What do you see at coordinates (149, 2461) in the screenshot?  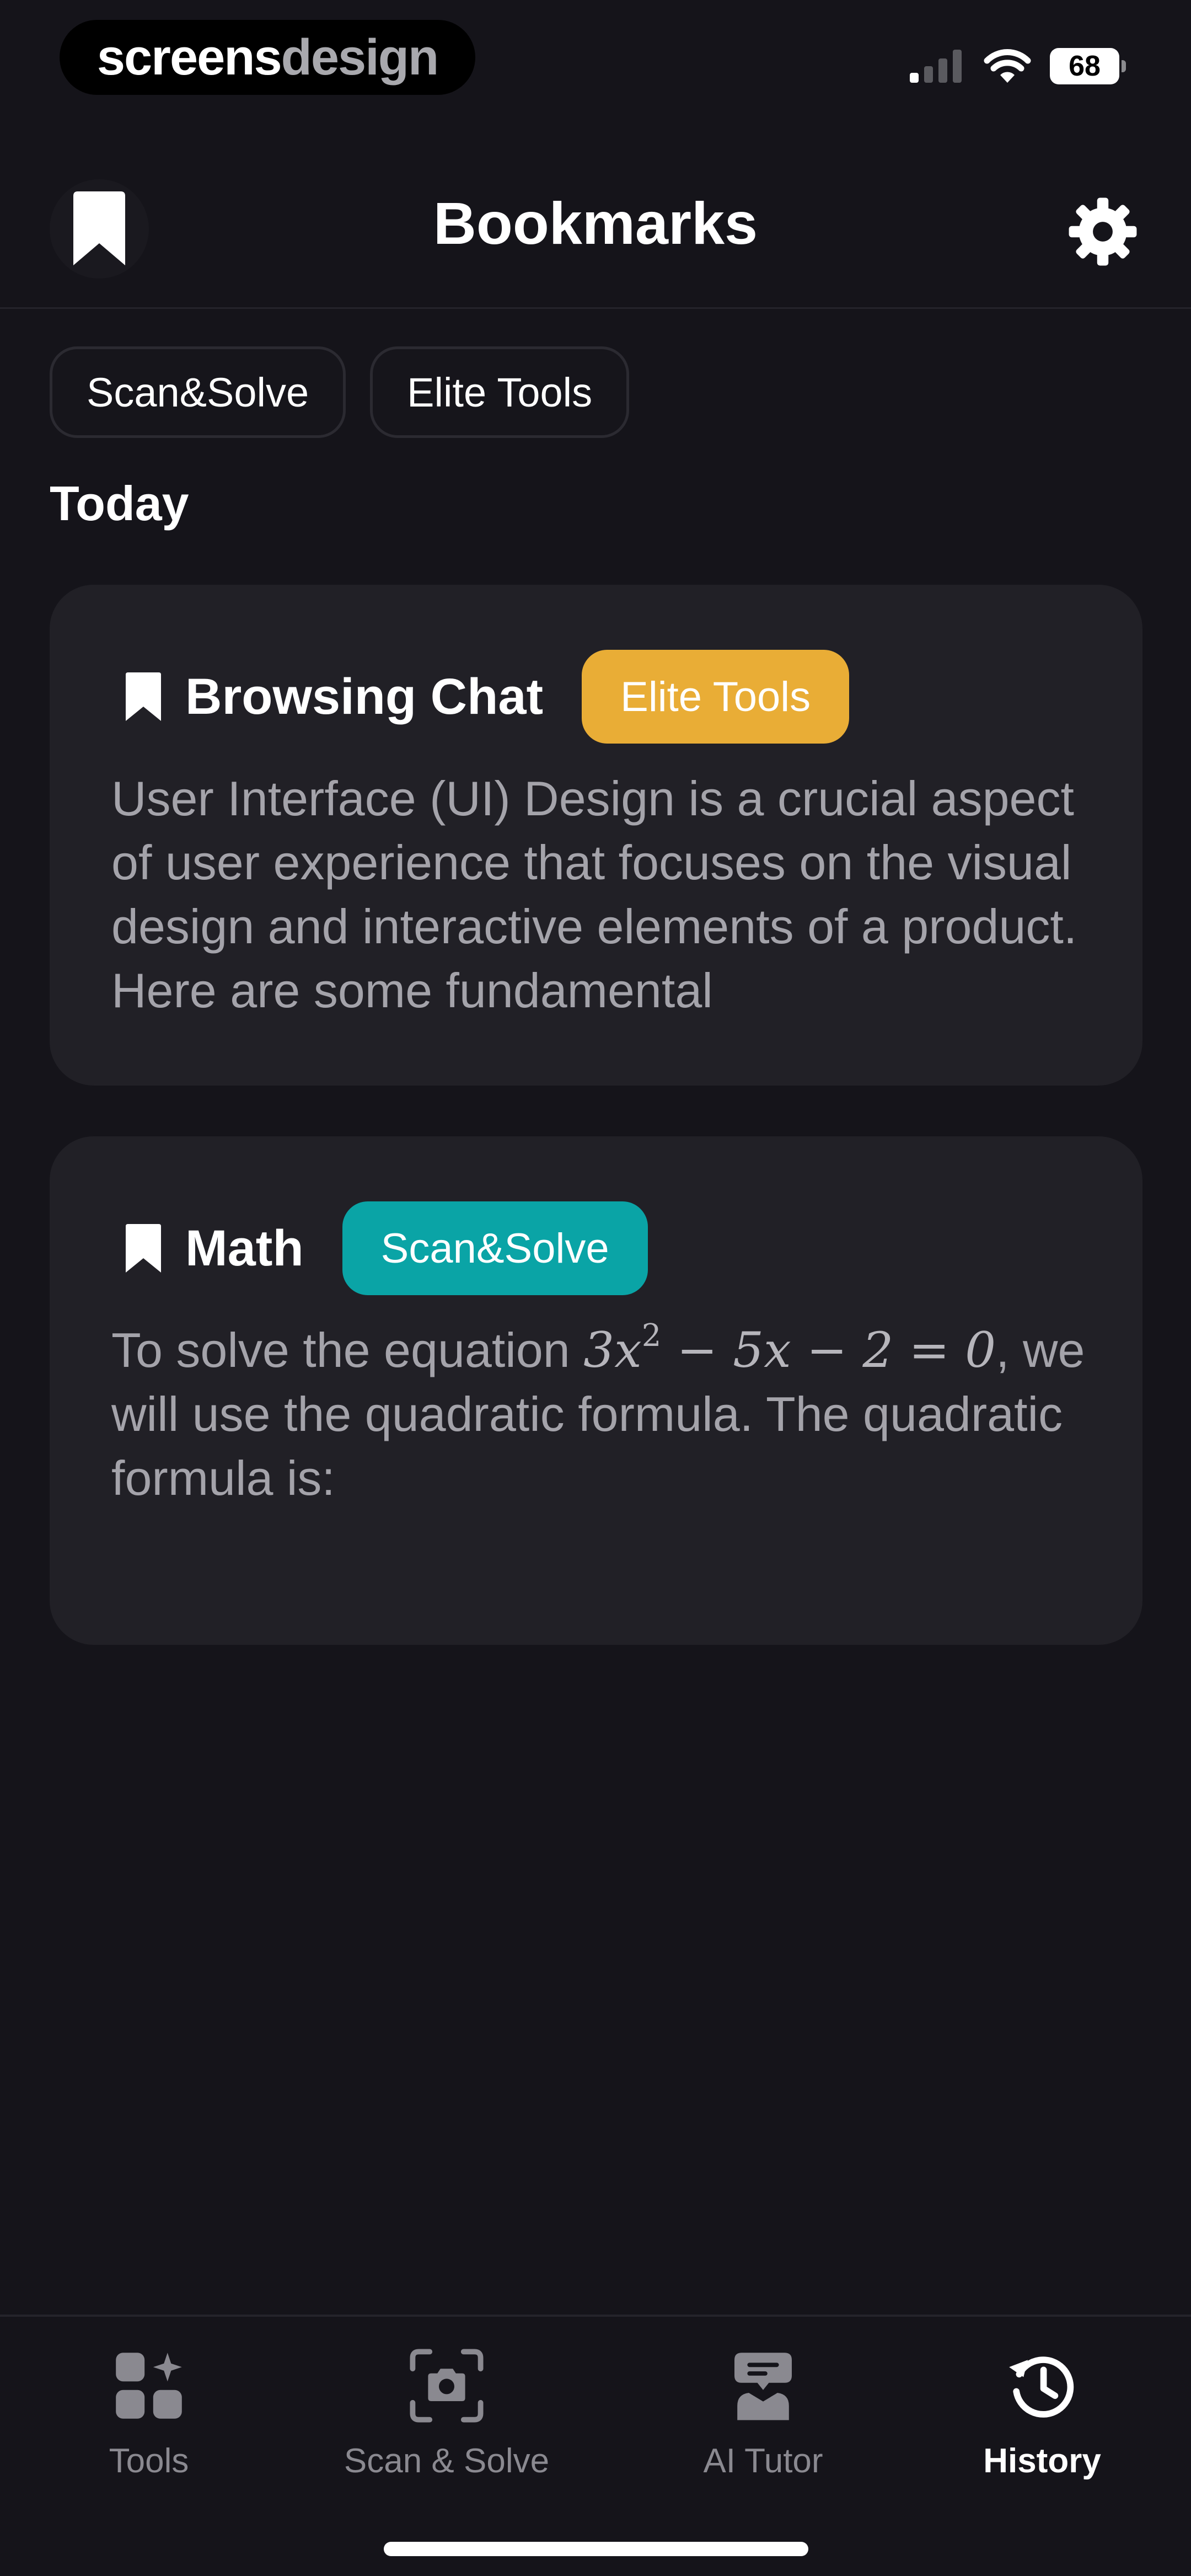 I see `tab-label: Tools` at bounding box center [149, 2461].